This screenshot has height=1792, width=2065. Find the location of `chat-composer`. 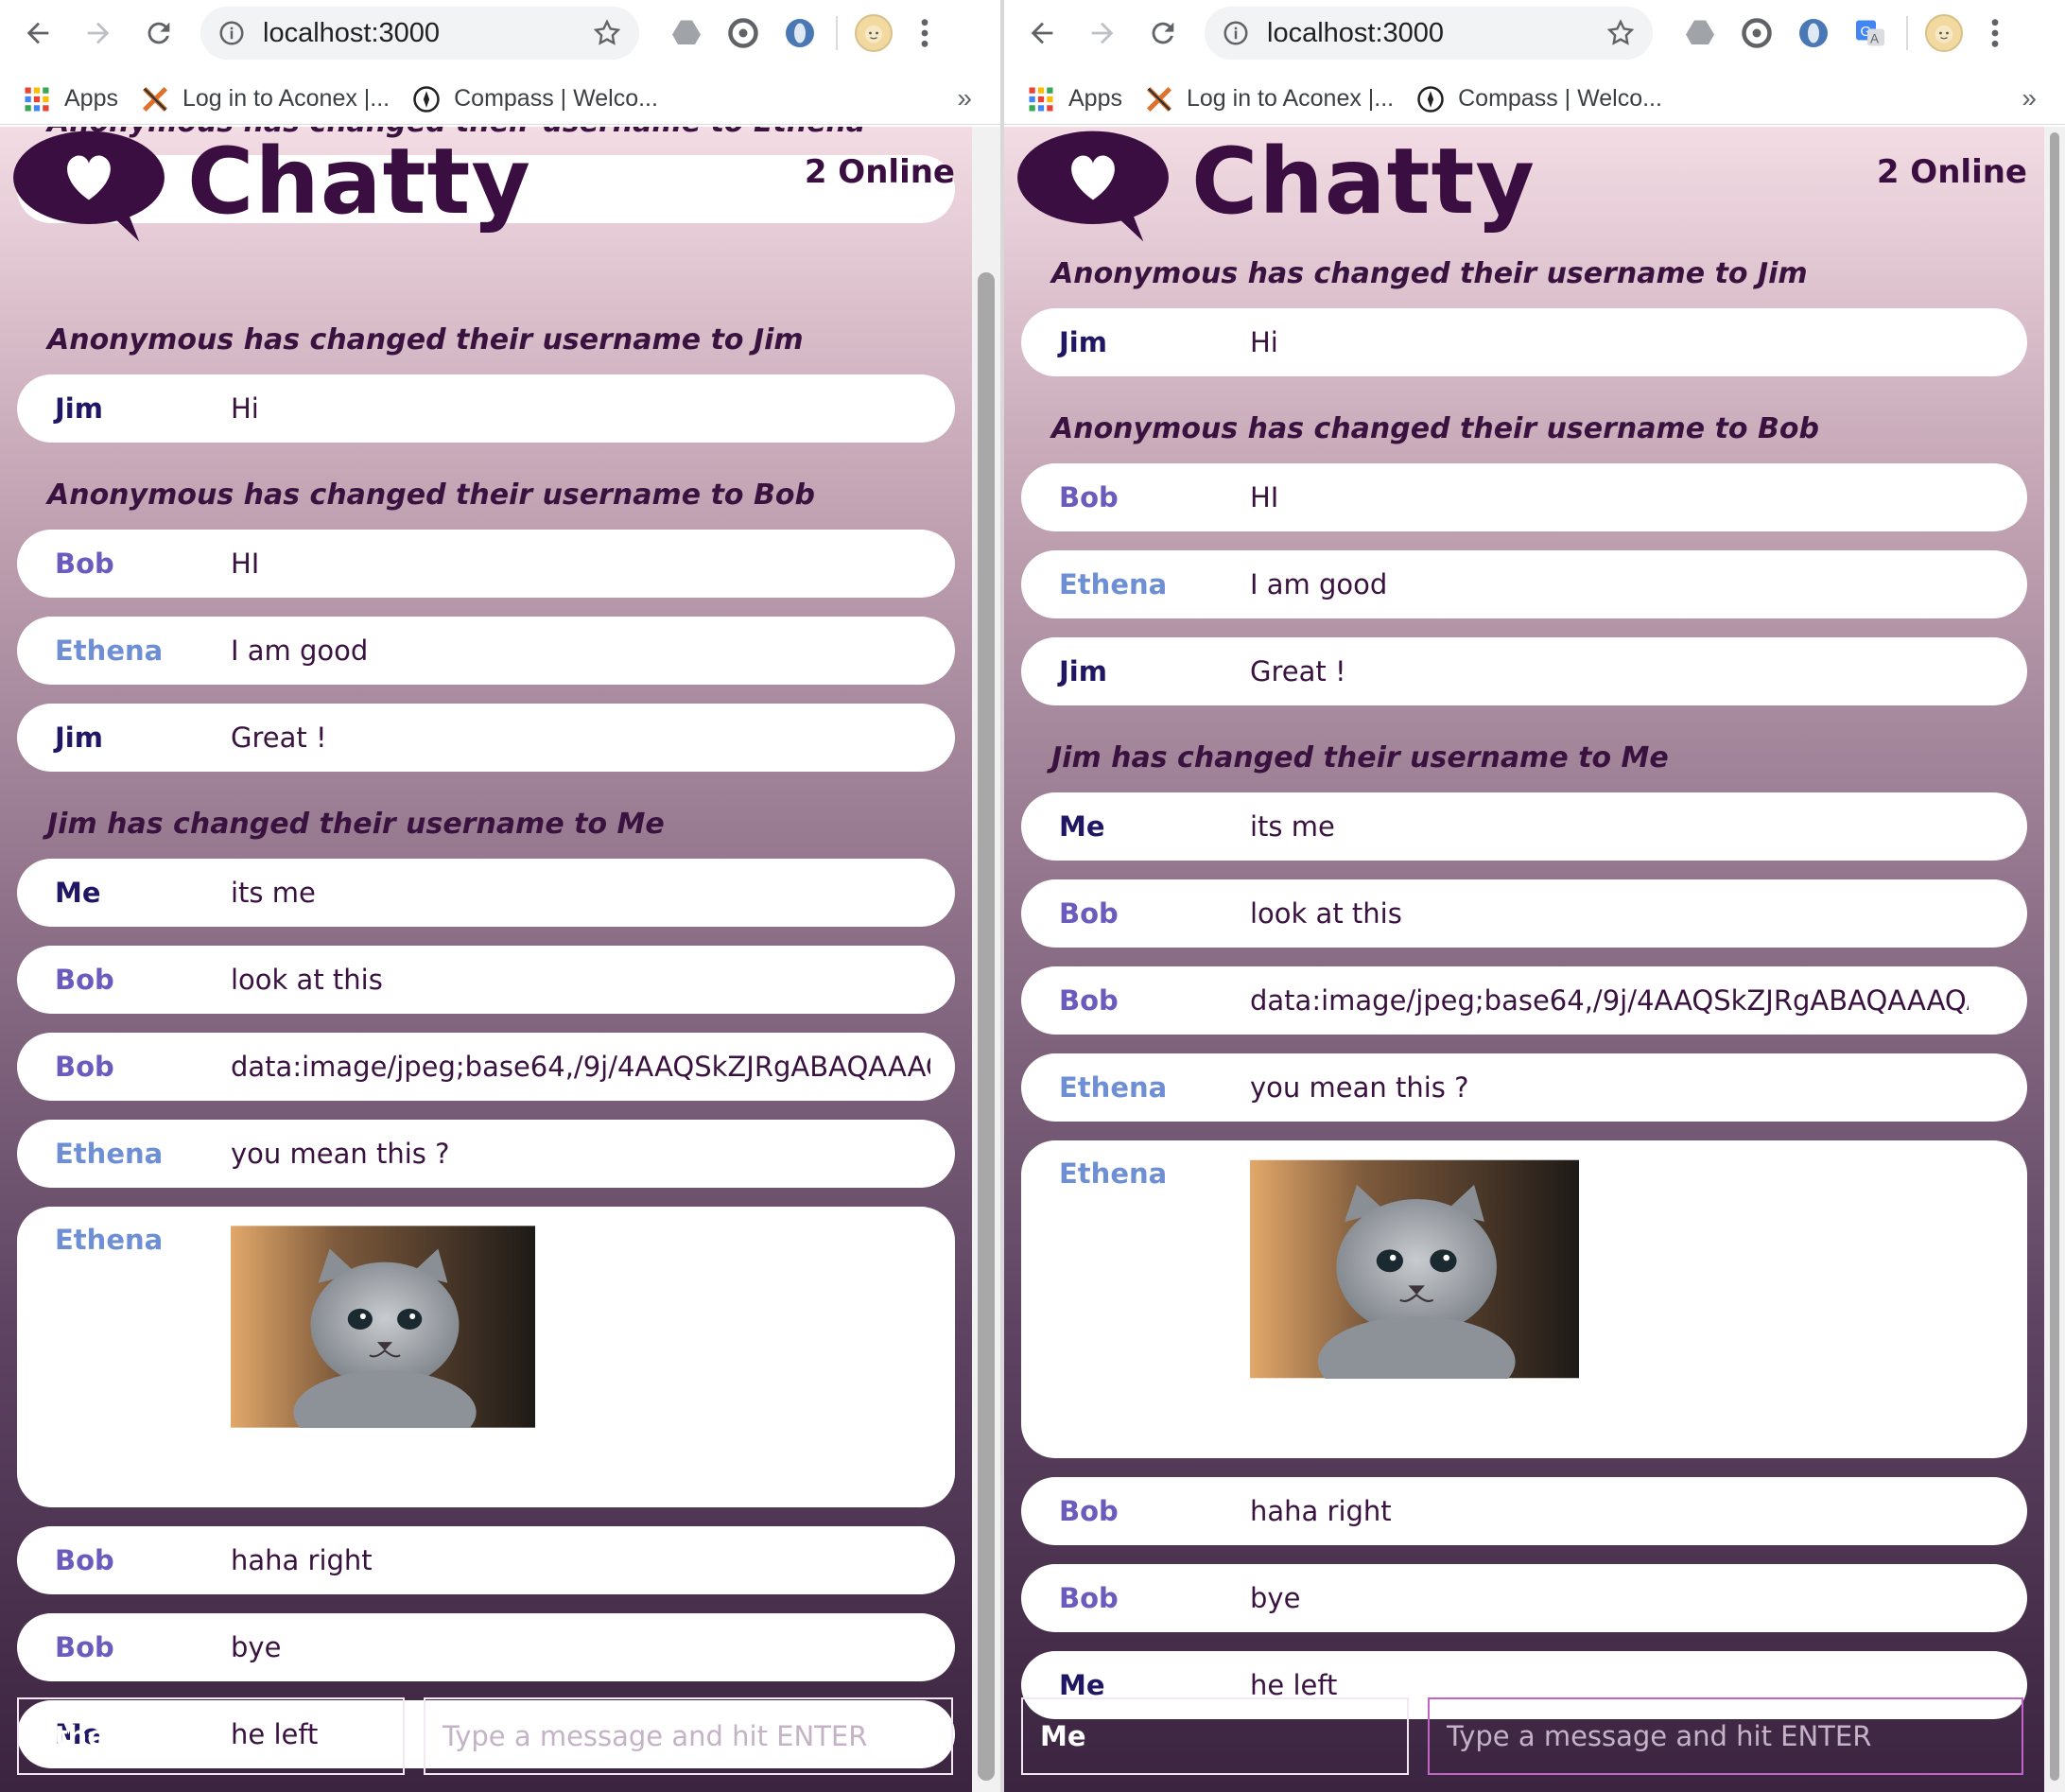

chat-composer is located at coordinates (1524, 1735).